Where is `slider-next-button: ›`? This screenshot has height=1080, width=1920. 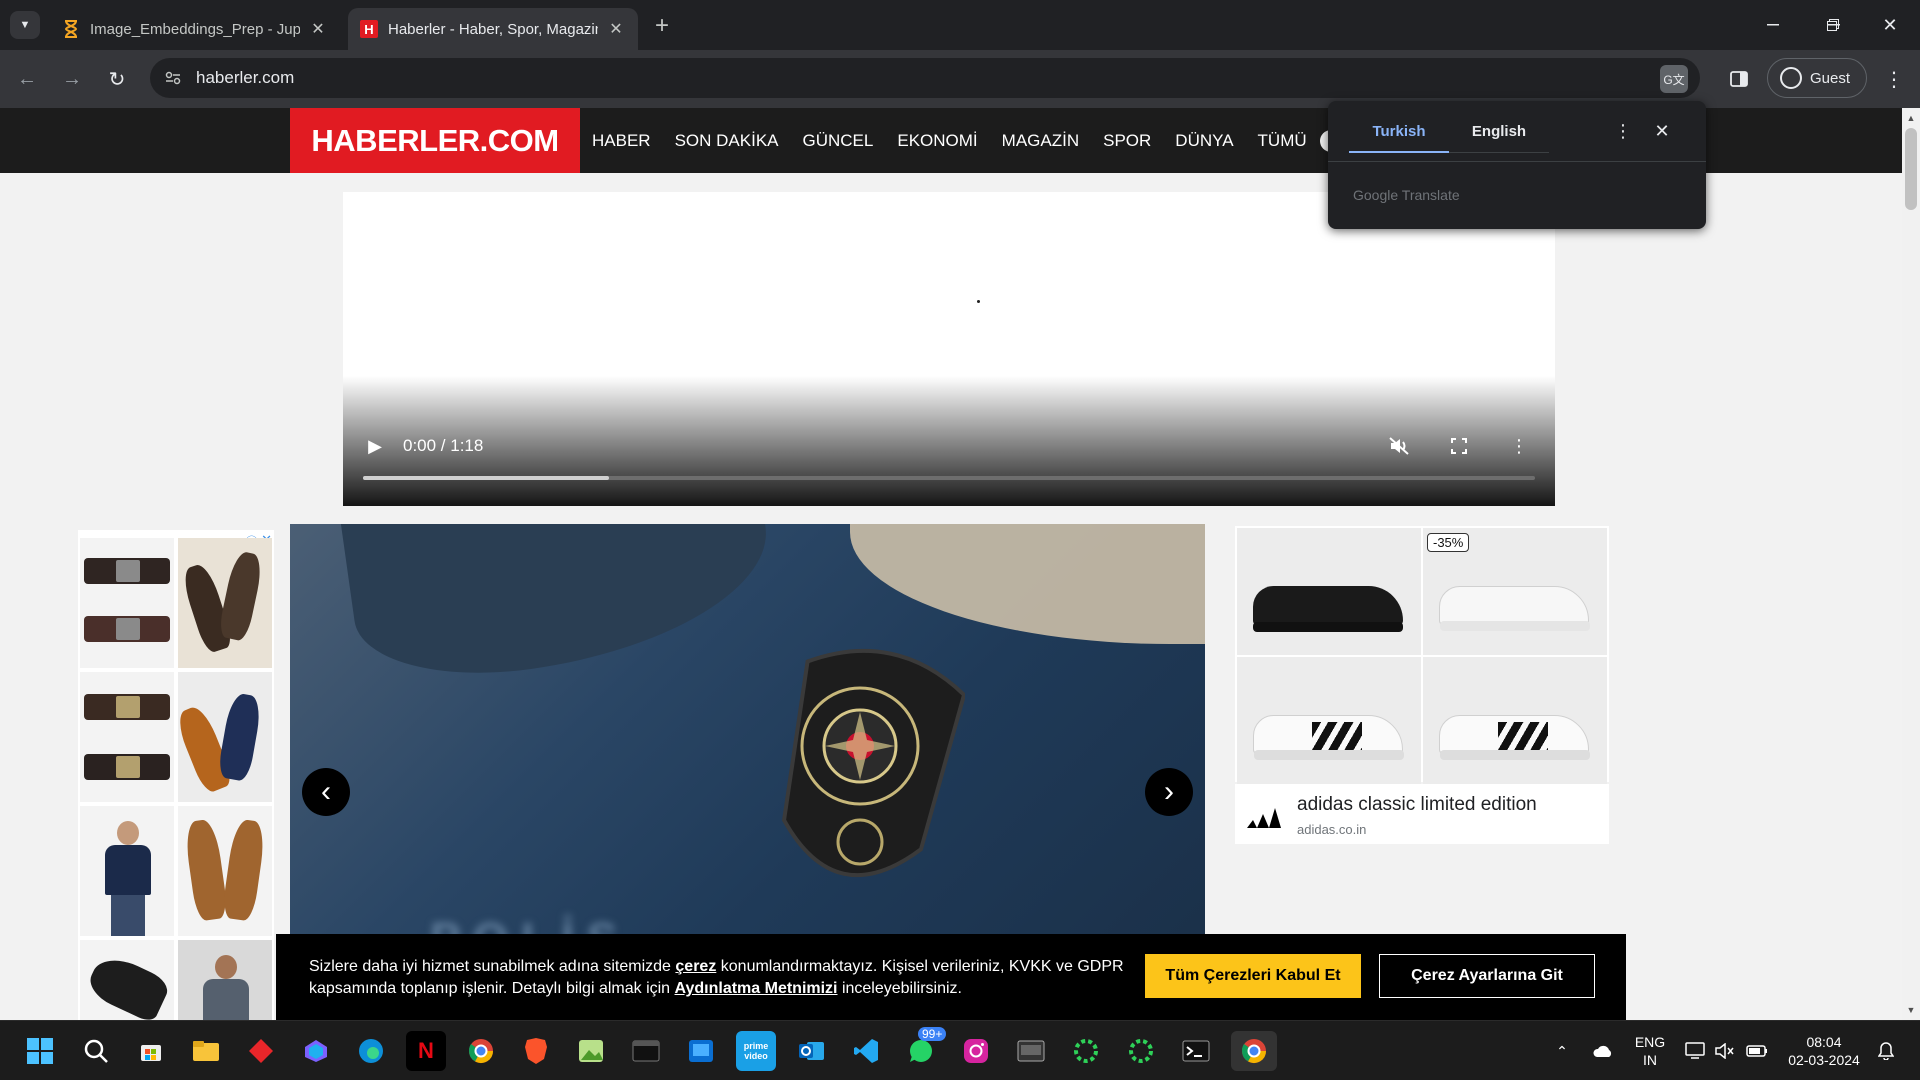
slider-next-button: › is located at coordinates (1169, 792).